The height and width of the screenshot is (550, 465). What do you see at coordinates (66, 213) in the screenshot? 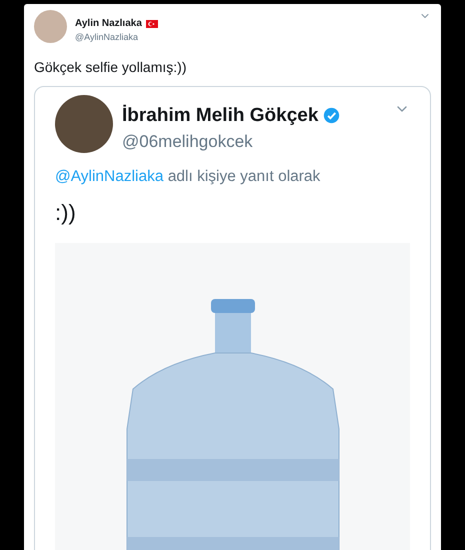
I see `quoted-tweet-text: :))` at bounding box center [66, 213].